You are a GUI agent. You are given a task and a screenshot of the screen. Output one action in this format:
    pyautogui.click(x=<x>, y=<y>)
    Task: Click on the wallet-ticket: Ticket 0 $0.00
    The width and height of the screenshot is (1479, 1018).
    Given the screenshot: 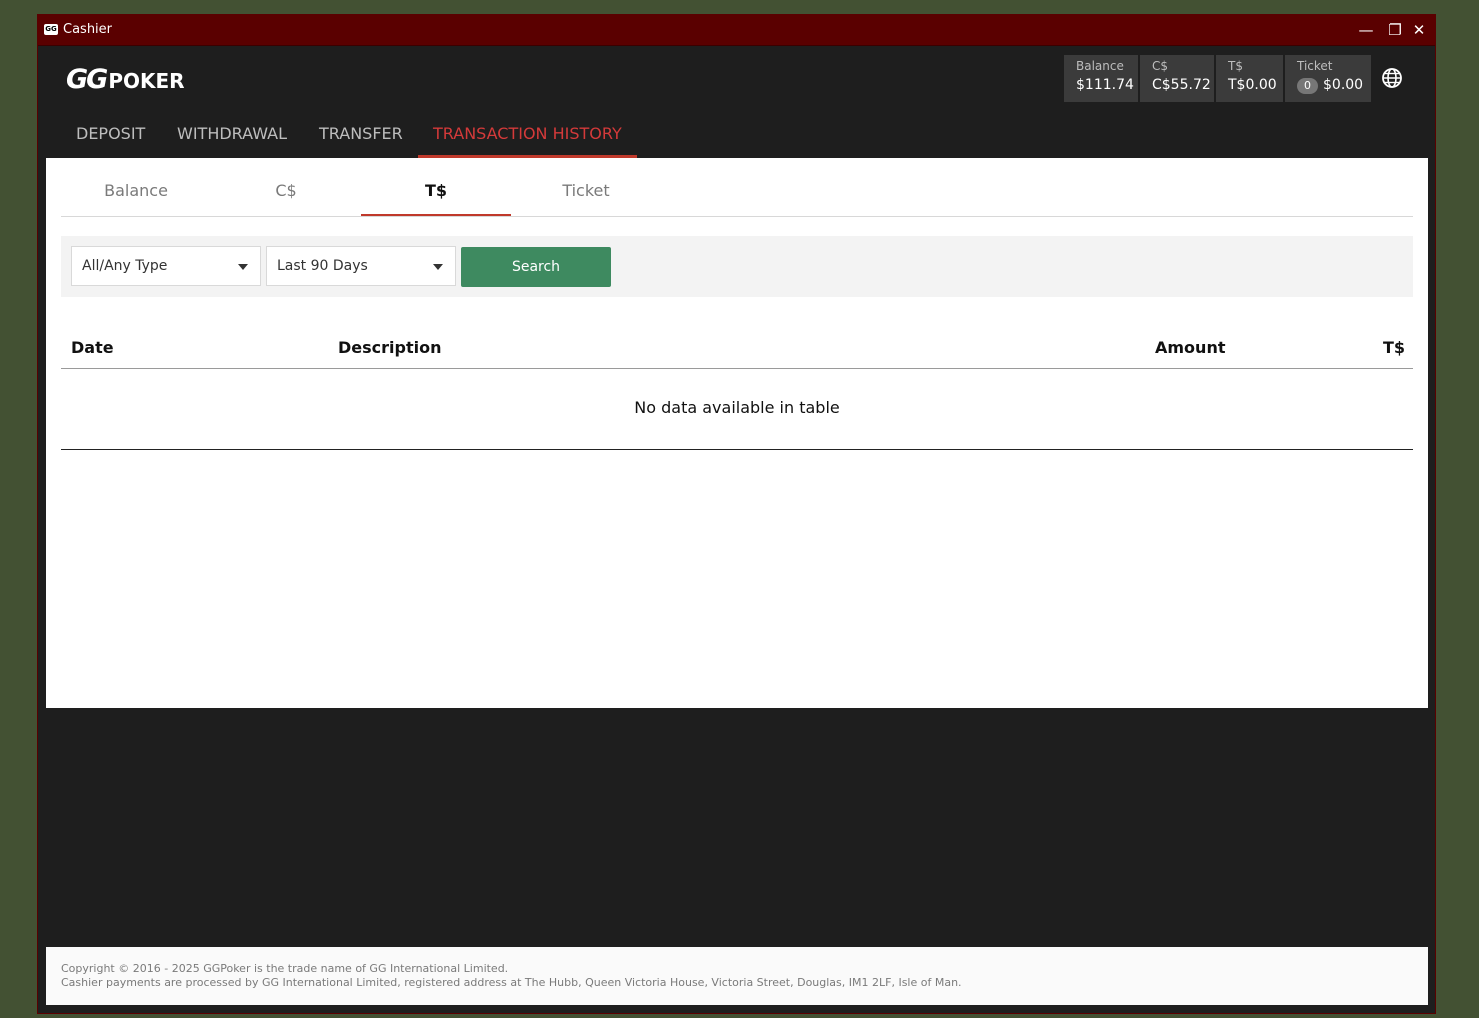 What is the action you would take?
    pyautogui.click(x=1328, y=78)
    